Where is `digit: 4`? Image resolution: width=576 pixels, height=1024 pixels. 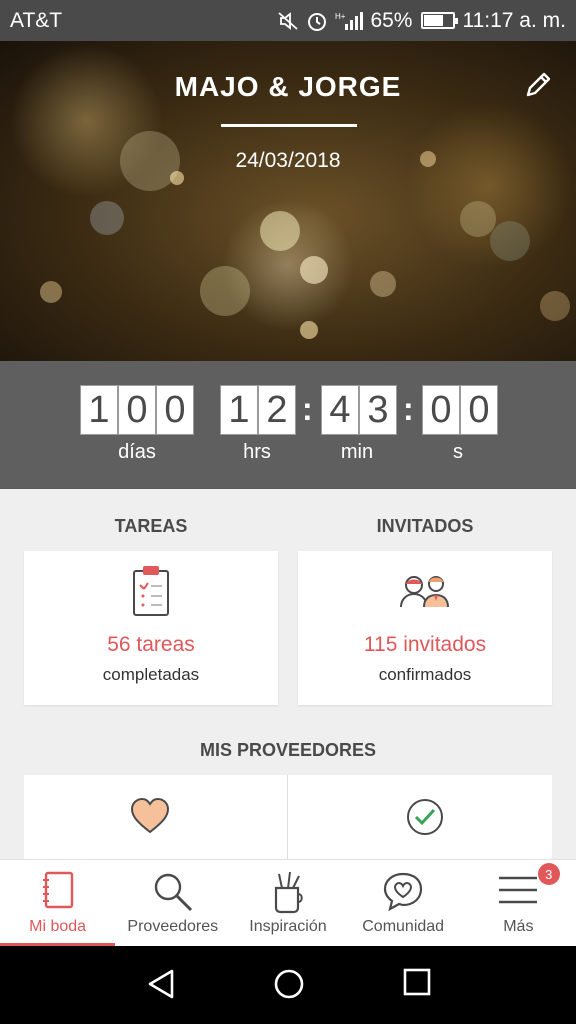 digit: 4 is located at coordinates (340, 410).